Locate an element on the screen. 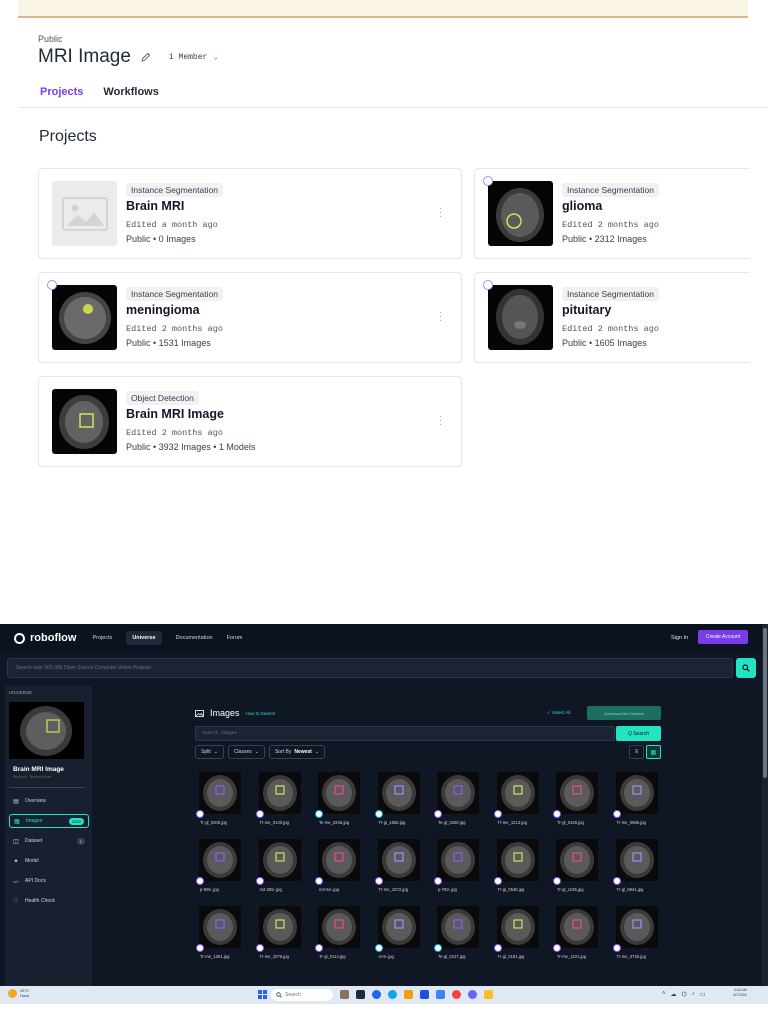 This screenshot has height=1024, width=768. nav-forum: Forum is located at coordinates (235, 638).